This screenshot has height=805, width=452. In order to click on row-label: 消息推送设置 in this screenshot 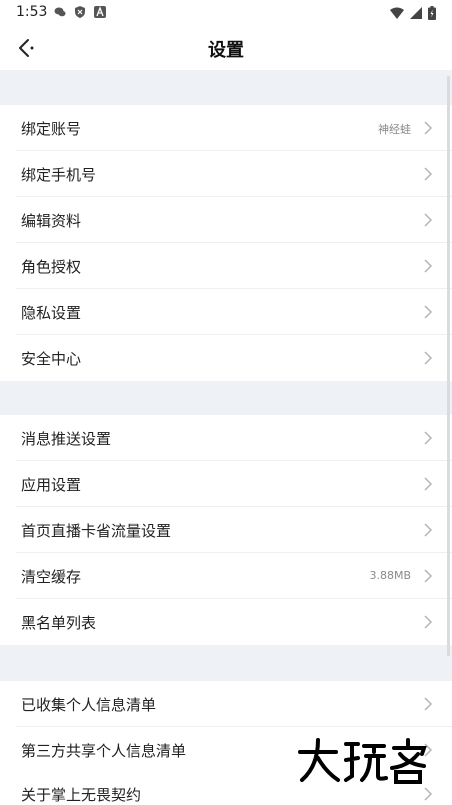, I will do `click(66, 439)`.